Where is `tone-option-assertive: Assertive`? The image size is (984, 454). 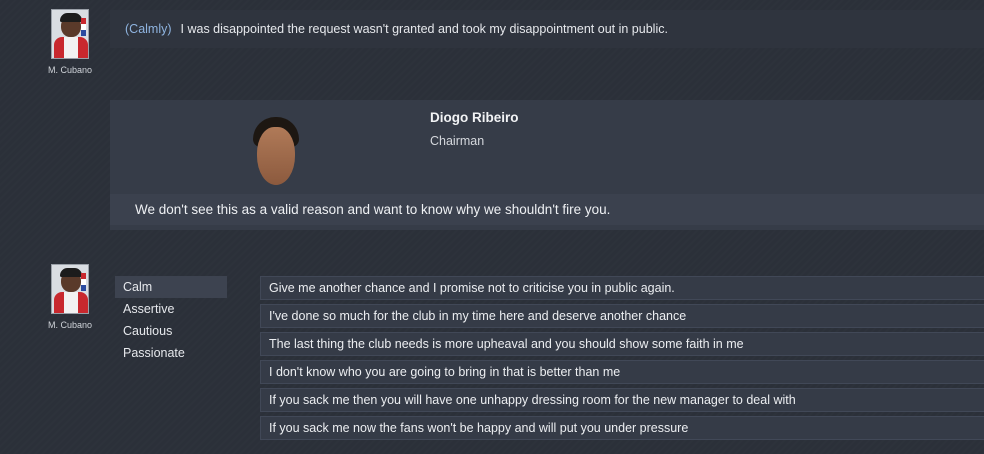
tone-option-assertive: Assertive is located at coordinates (171, 309).